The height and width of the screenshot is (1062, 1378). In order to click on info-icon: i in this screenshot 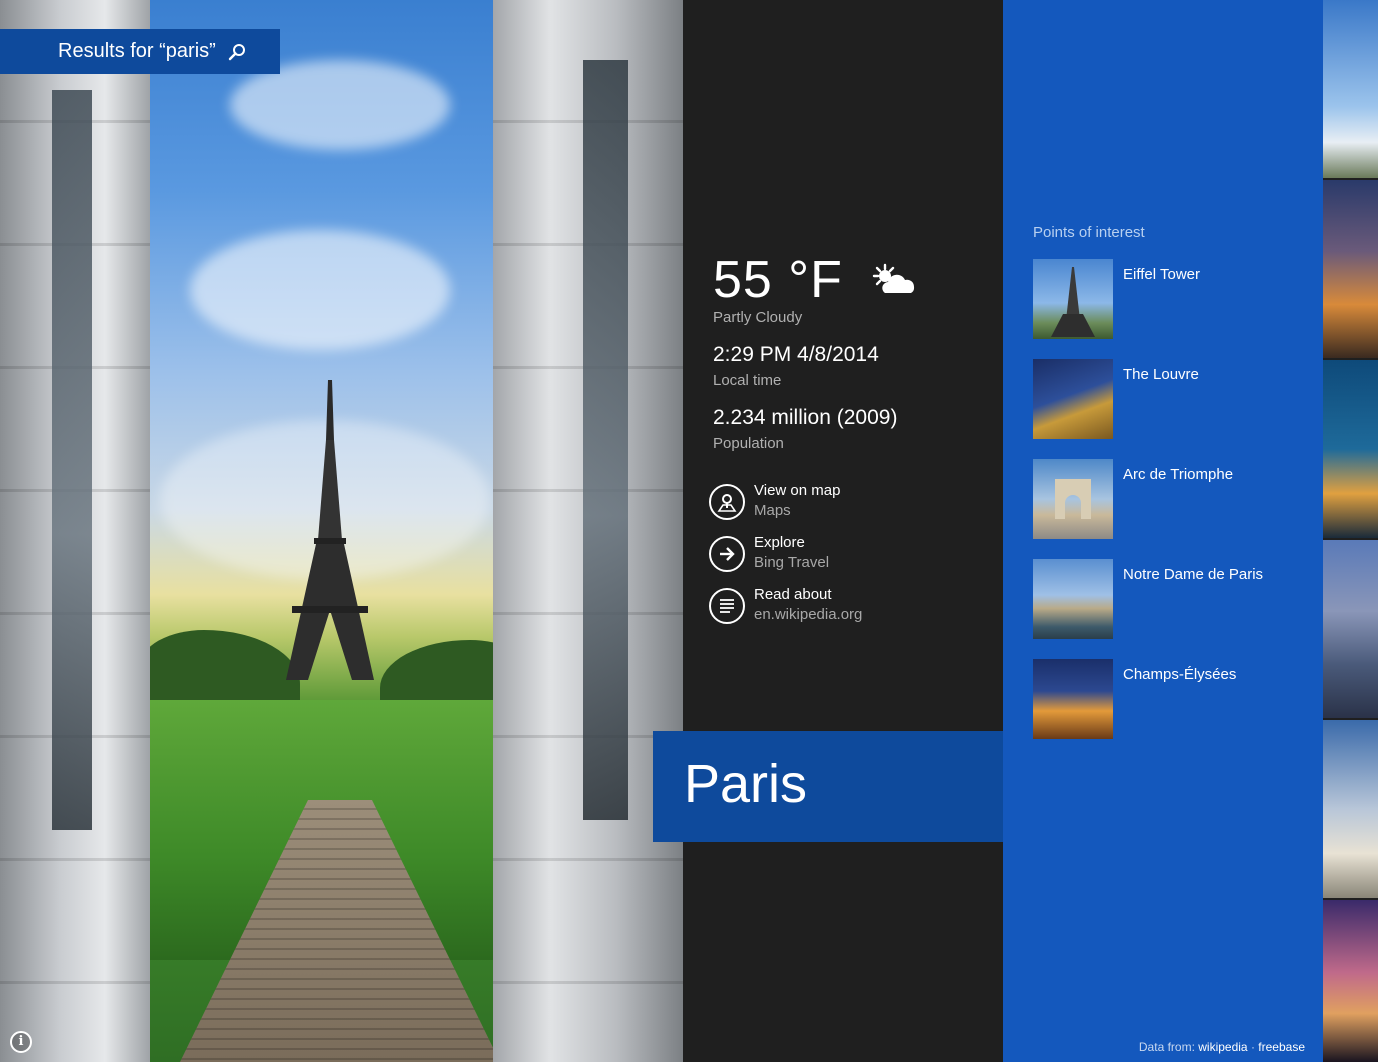, I will do `click(21, 1042)`.